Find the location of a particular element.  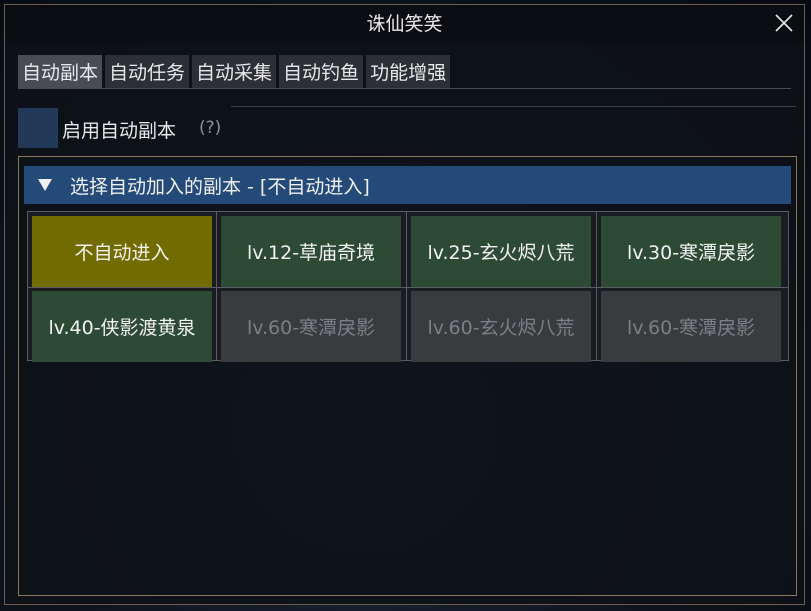

close-icon is located at coordinates (784, 23).